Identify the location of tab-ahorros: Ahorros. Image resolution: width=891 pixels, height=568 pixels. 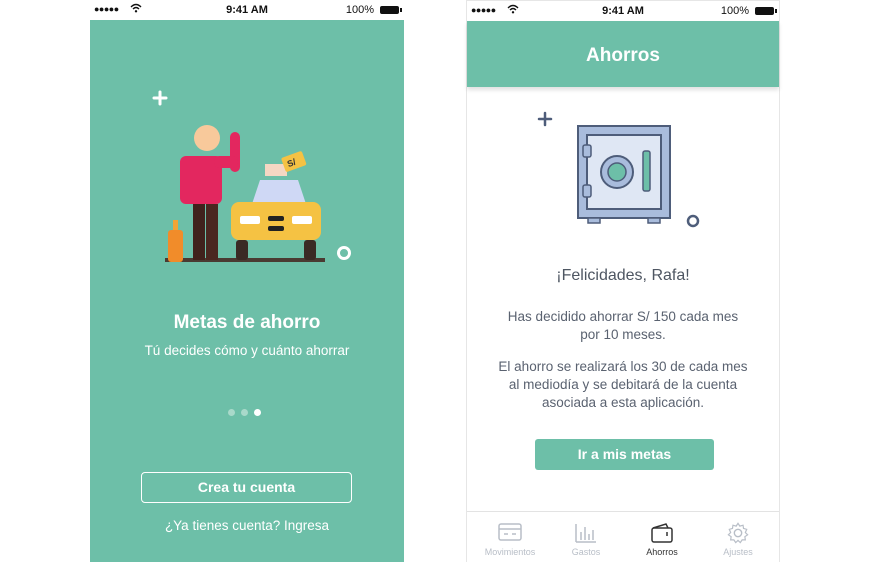
(662, 537).